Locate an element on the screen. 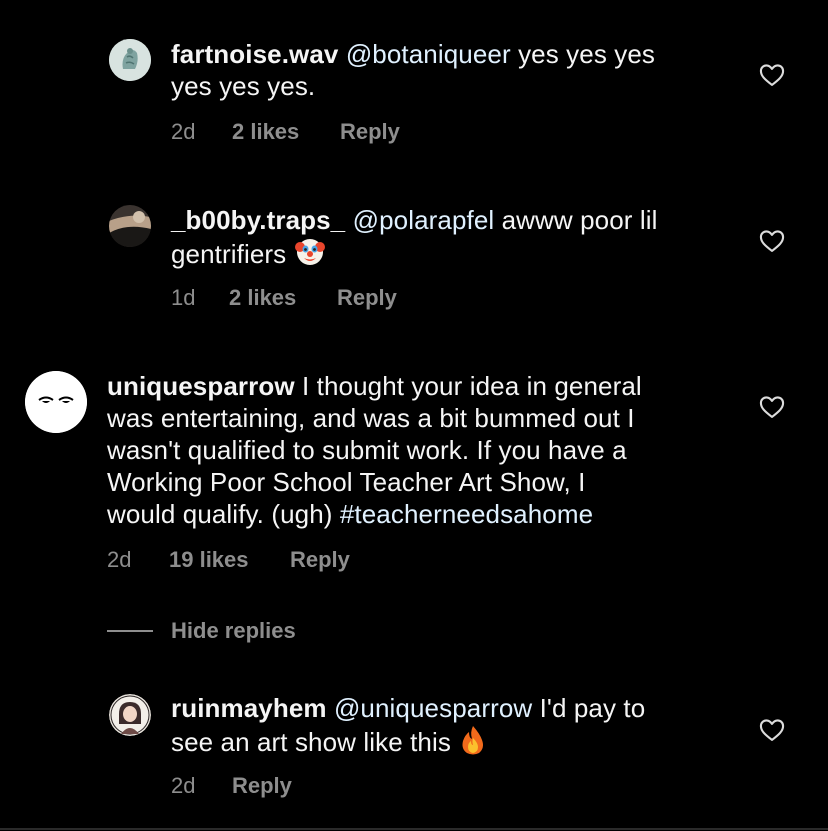 This screenshot has height=831, width=828. mention-link: @polarapfel is located at coordinates (424, 220).